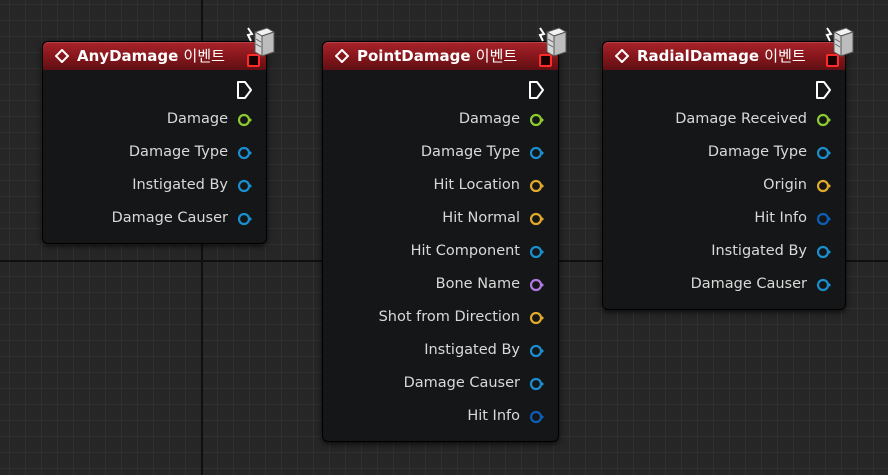 This screenshot has width=888, height=475. What do you see at coordinates (537, 285) in the screenshot?
I see `name-pin-icon` at bounding box center [537, 285].